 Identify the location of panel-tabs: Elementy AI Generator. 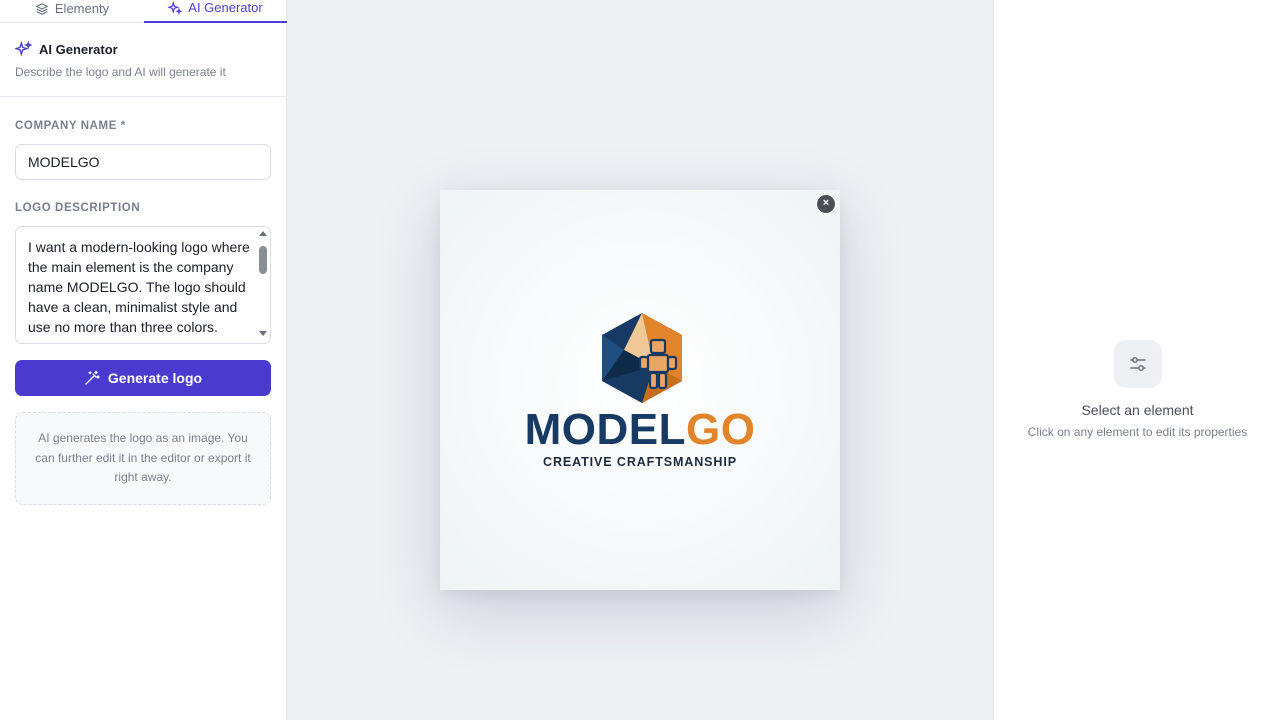
(143, 11).